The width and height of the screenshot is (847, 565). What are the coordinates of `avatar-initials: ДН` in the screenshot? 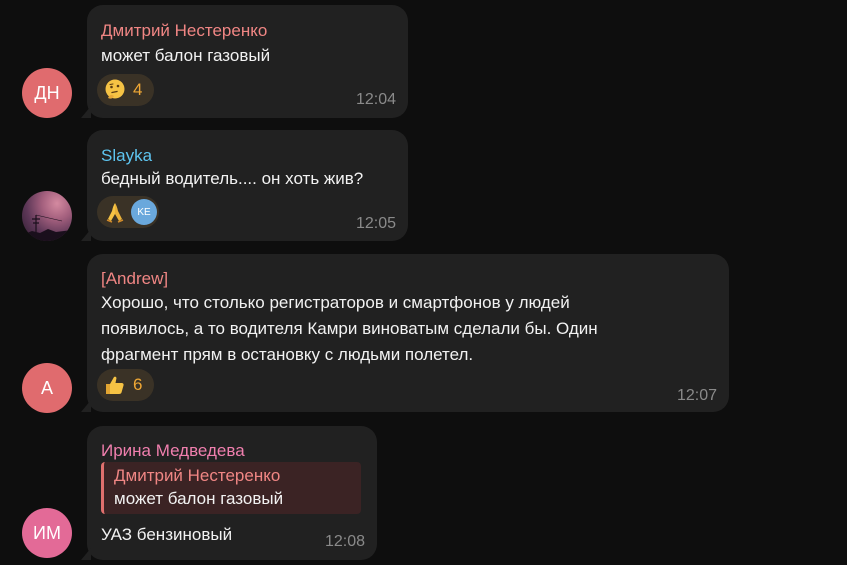 It's located at (47, 92).